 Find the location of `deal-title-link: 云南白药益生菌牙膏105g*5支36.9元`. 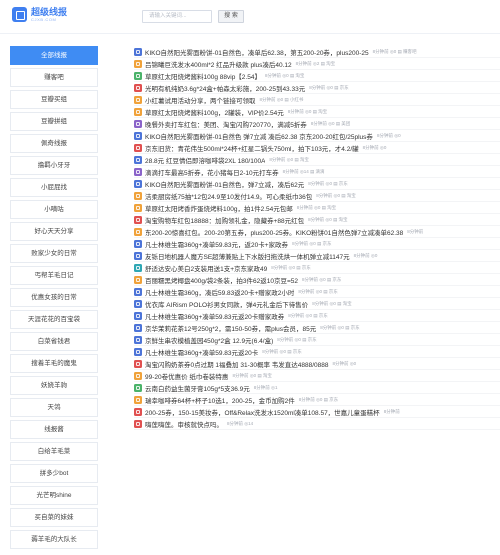

deal-title-link: 云南白药益生菌牙膏105g*5支36.9元 is located at coordinates (197, 388).